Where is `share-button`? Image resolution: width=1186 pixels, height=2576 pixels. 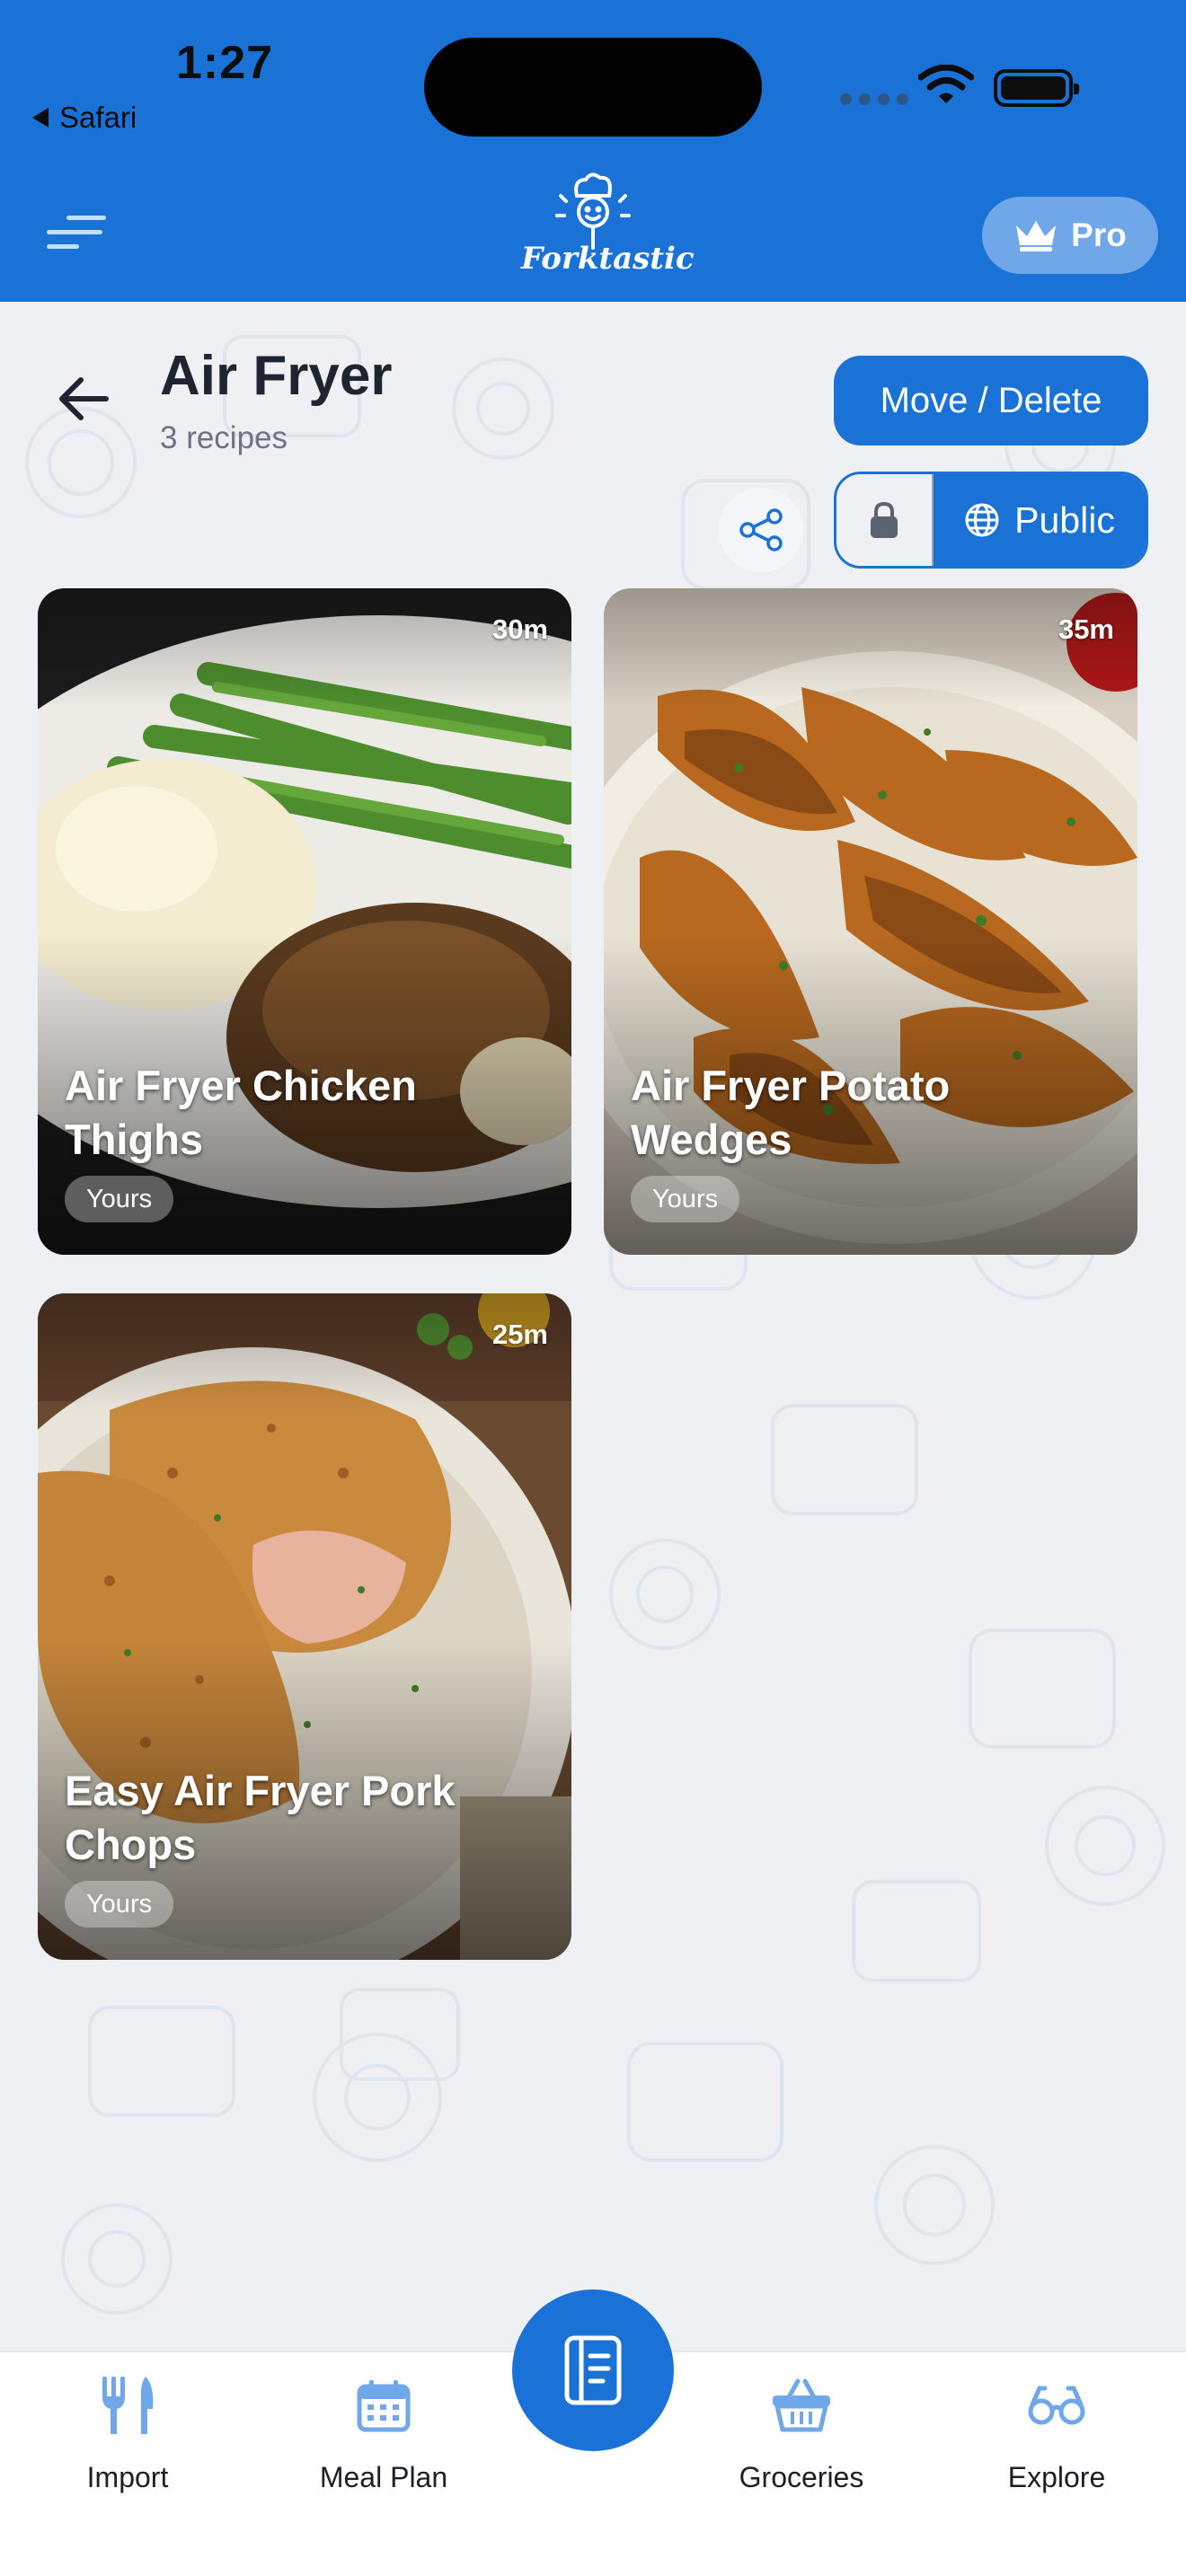
share-button is located at coordinates (761, 530).